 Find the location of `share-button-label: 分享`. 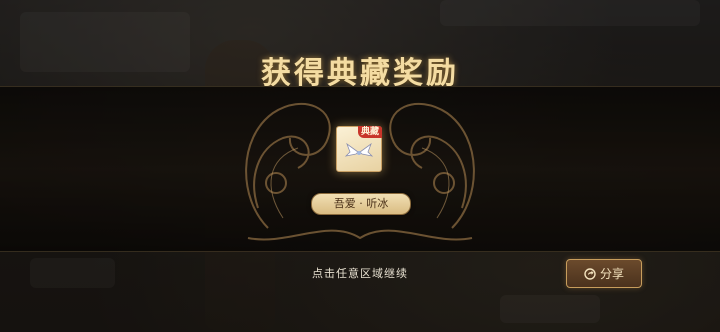

share-button-label: 分享 is located at coordinates (611, 274).